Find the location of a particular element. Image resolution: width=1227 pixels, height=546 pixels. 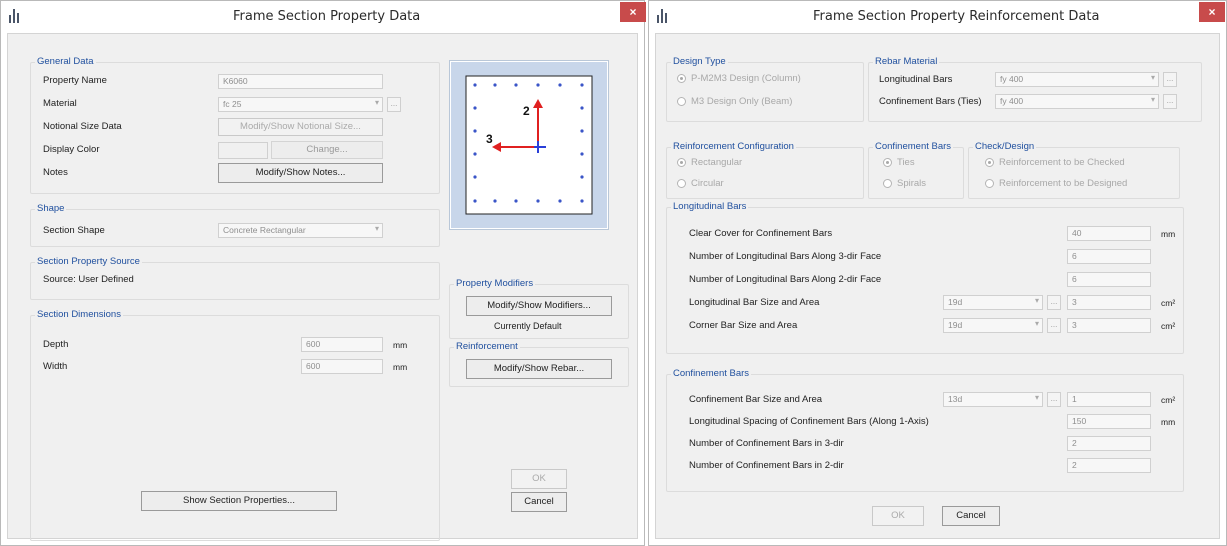

radio-reinforcement-checked: Reinforcement to be Checked is located at coordinates (1055, 162).